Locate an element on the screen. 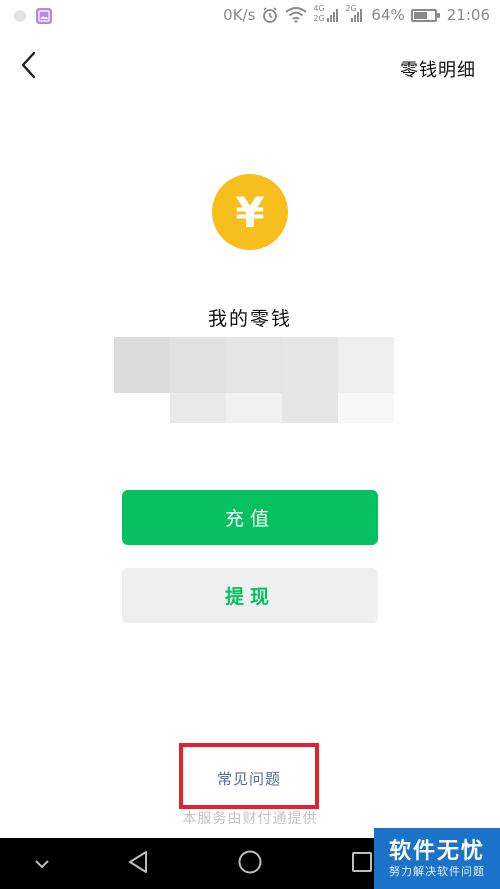  clock: 21:06 is located at coordinates (468, 15).